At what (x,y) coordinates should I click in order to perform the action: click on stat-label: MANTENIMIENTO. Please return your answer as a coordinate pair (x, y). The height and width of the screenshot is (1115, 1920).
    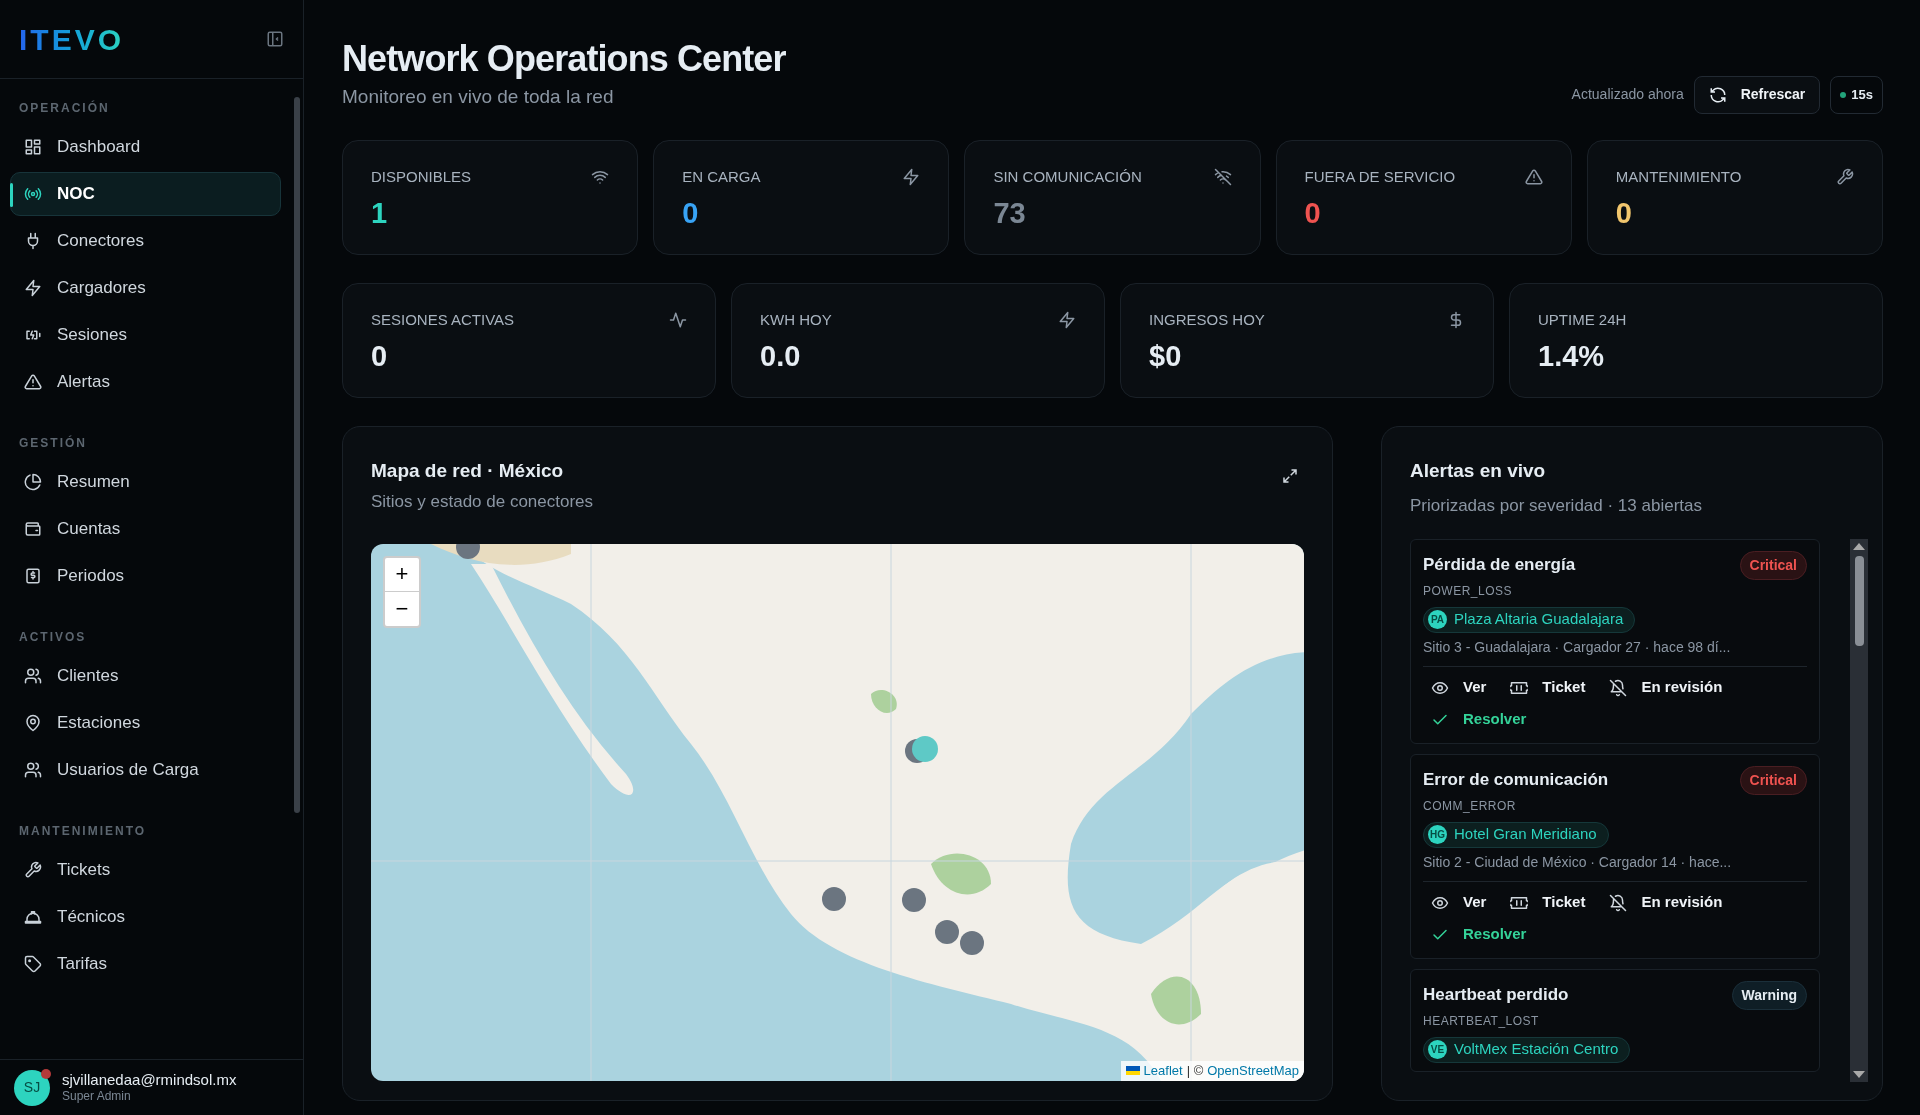
    Looking at the image, I should click on (1678, 176).